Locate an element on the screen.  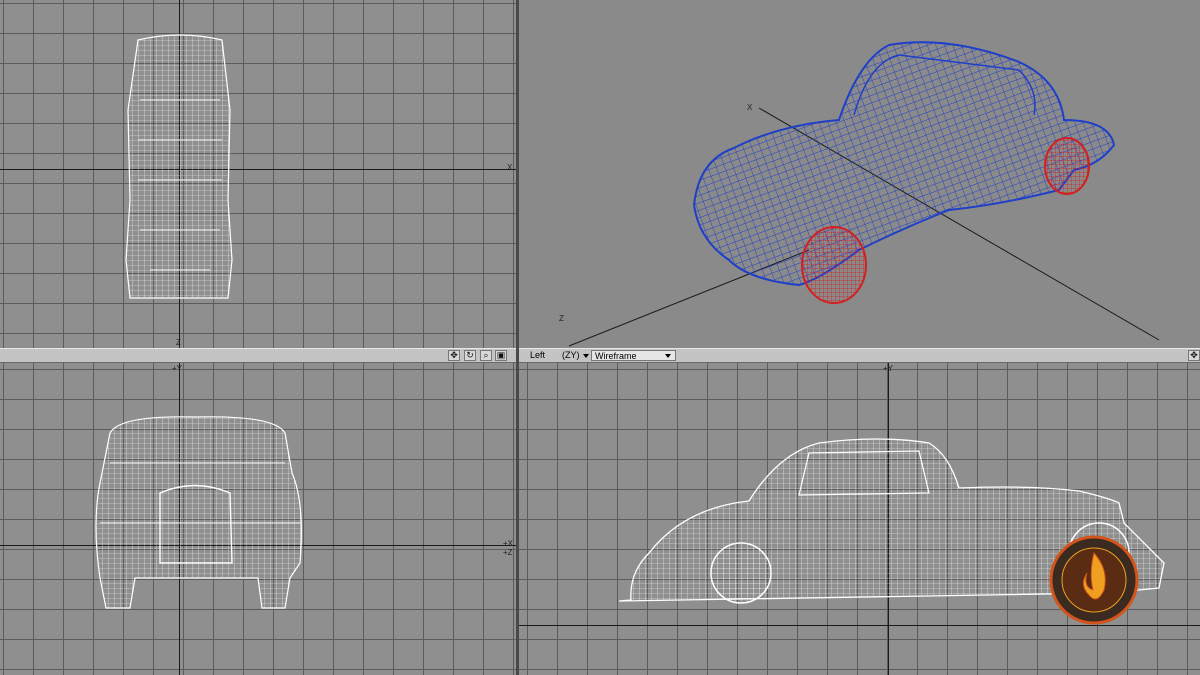
car-wireframe-front is located at coordinates (198, 512).